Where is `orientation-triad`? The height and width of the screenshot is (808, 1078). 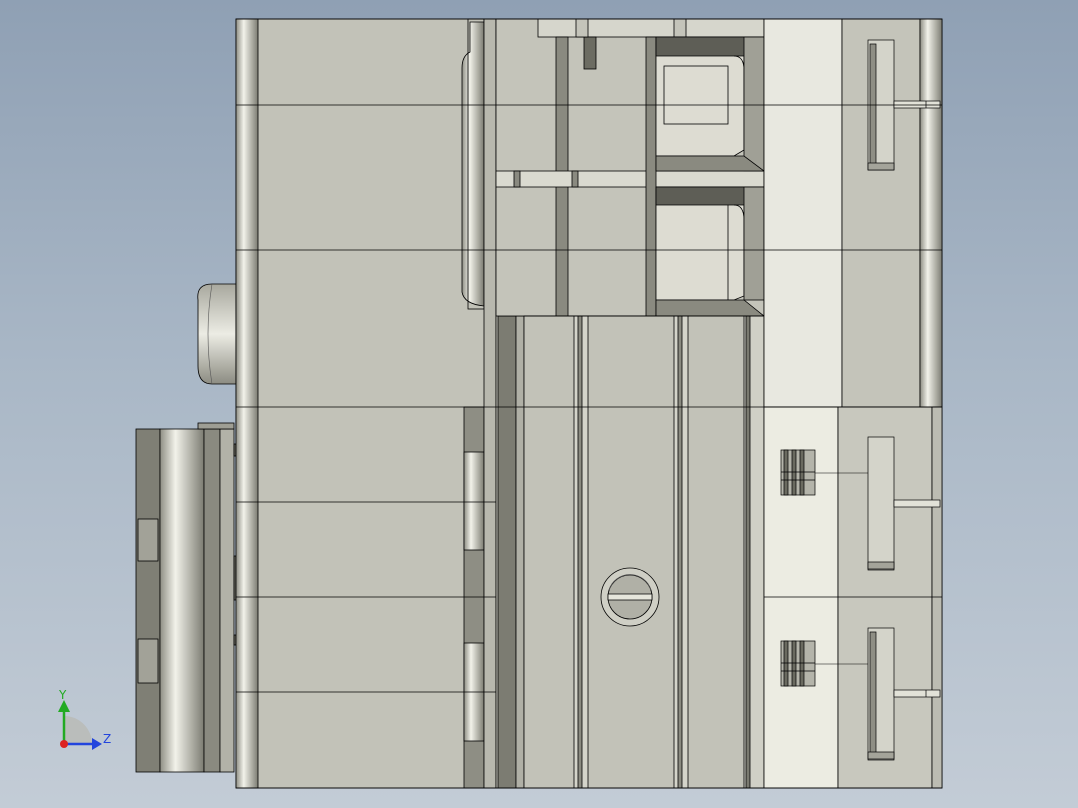 orientation-triad is located at coordinates (80, 725).